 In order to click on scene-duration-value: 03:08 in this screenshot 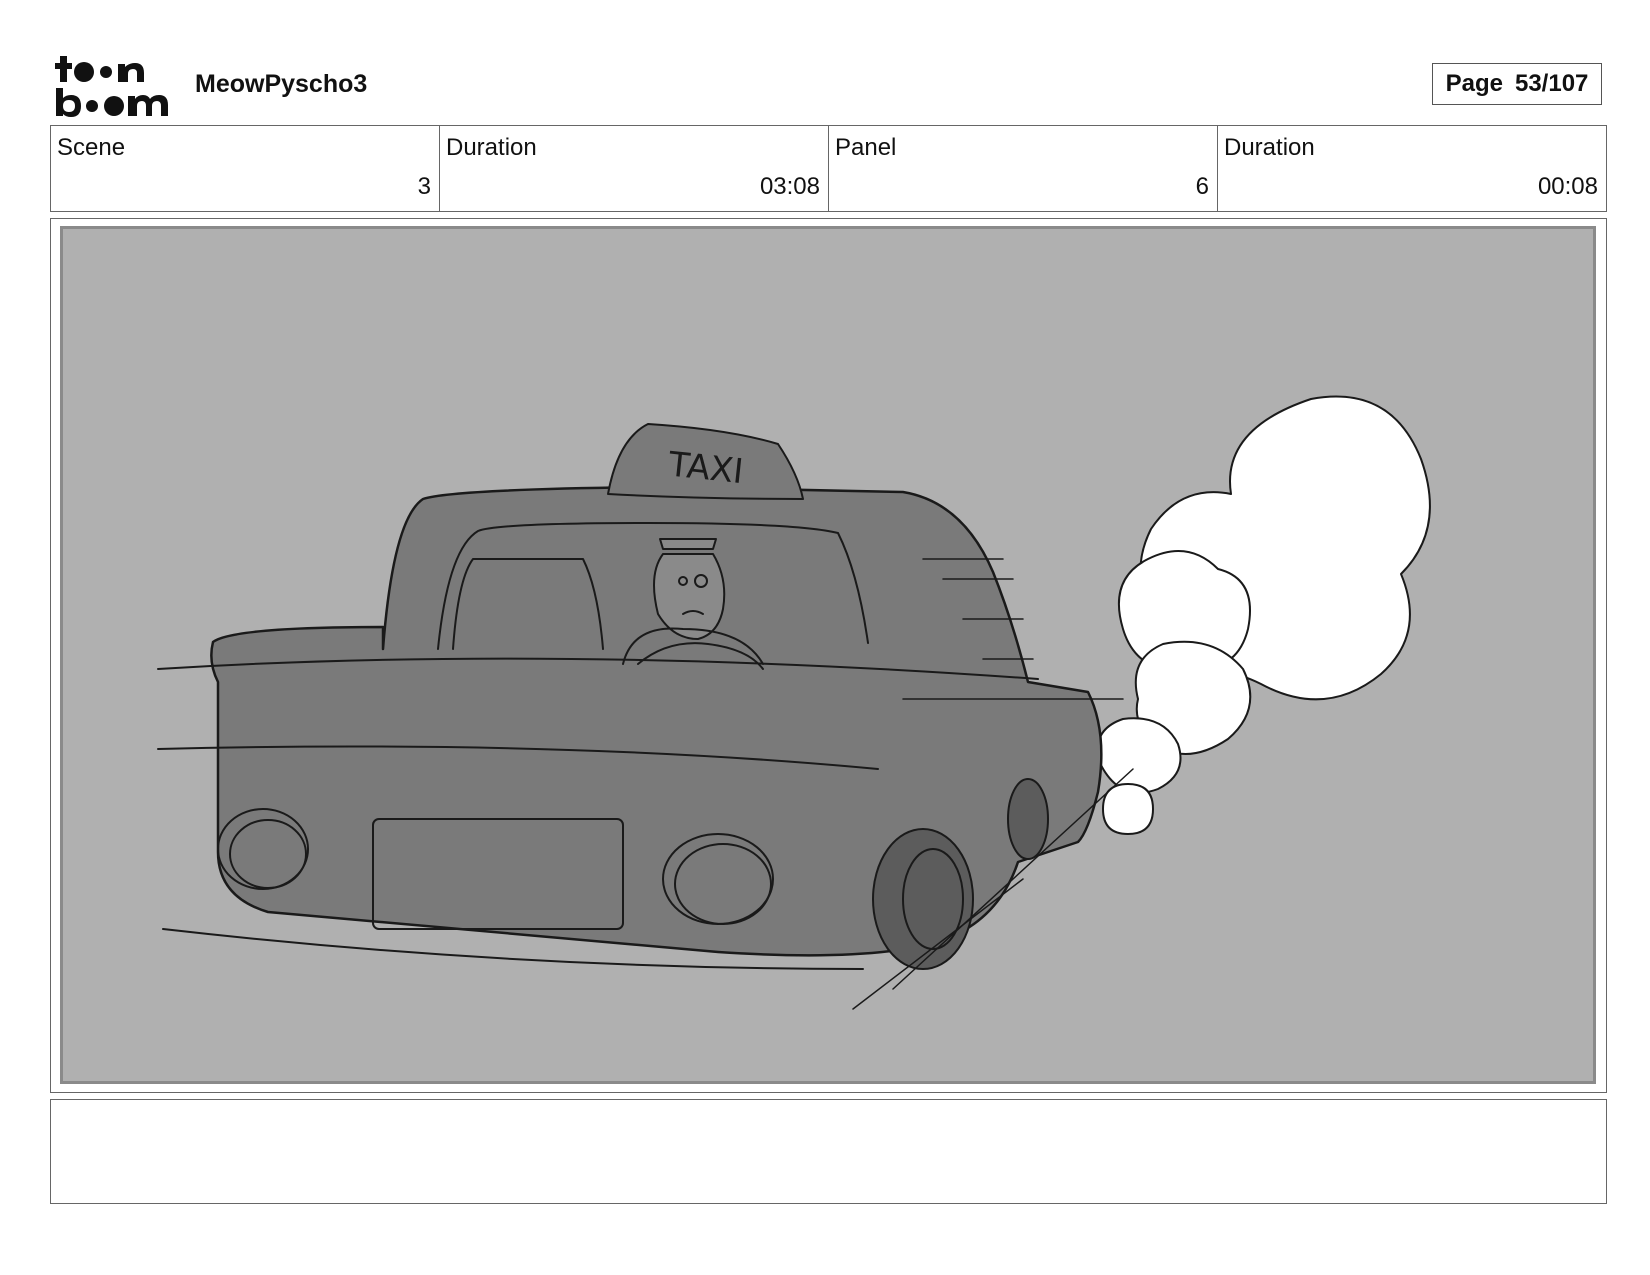, I will do `click(789, 186)`.